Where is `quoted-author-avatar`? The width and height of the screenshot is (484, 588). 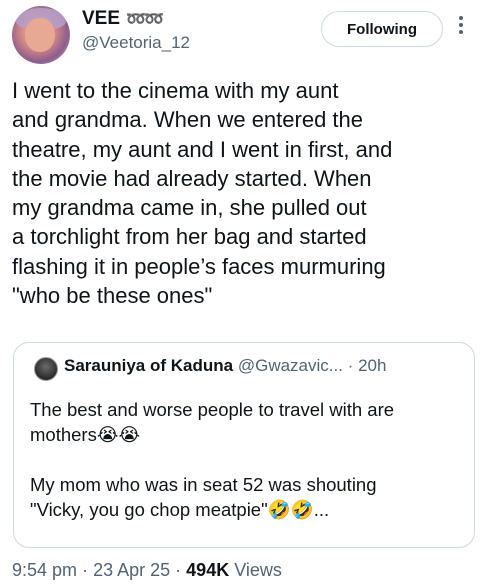
quoted-author-avatar is located at coordinates (46, 369).